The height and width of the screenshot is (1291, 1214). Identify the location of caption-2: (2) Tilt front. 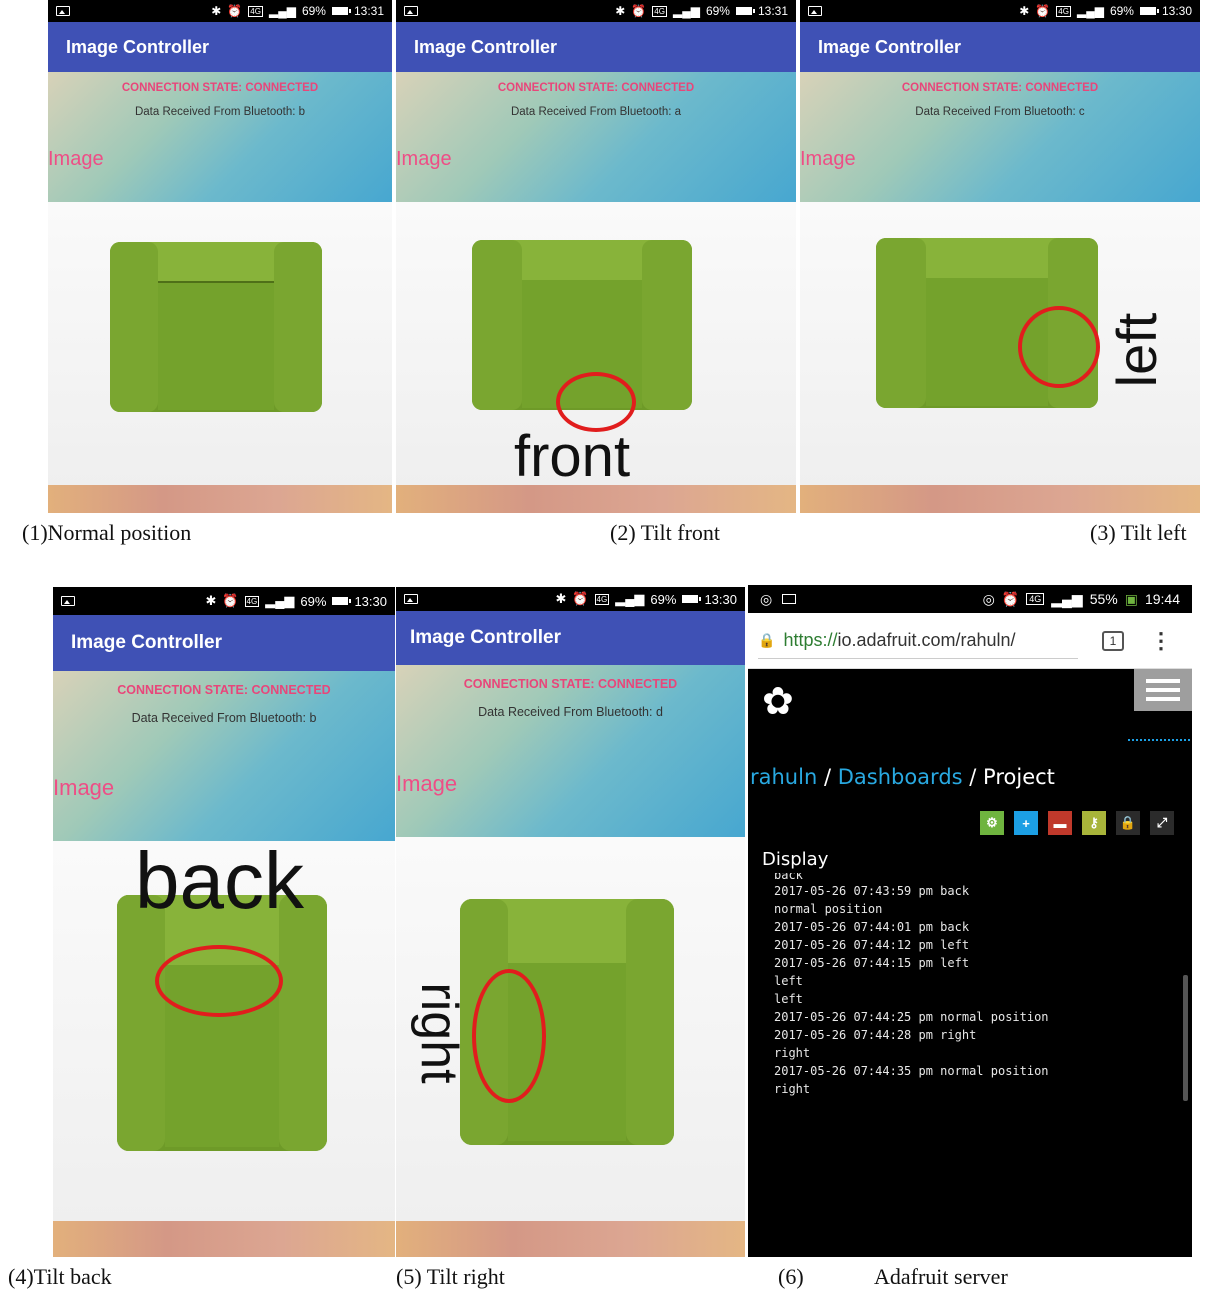
(665, 532).